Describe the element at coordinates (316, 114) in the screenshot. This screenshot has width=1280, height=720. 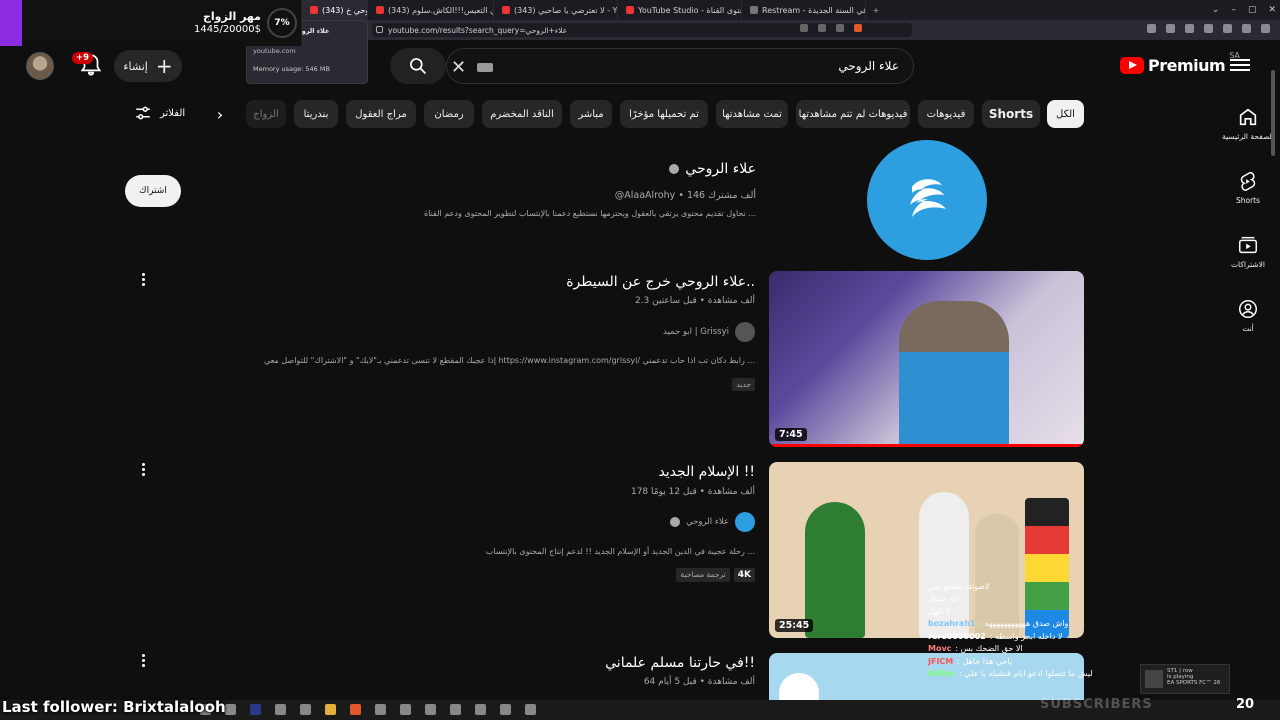
I see `chip: بندريتا` at that location.